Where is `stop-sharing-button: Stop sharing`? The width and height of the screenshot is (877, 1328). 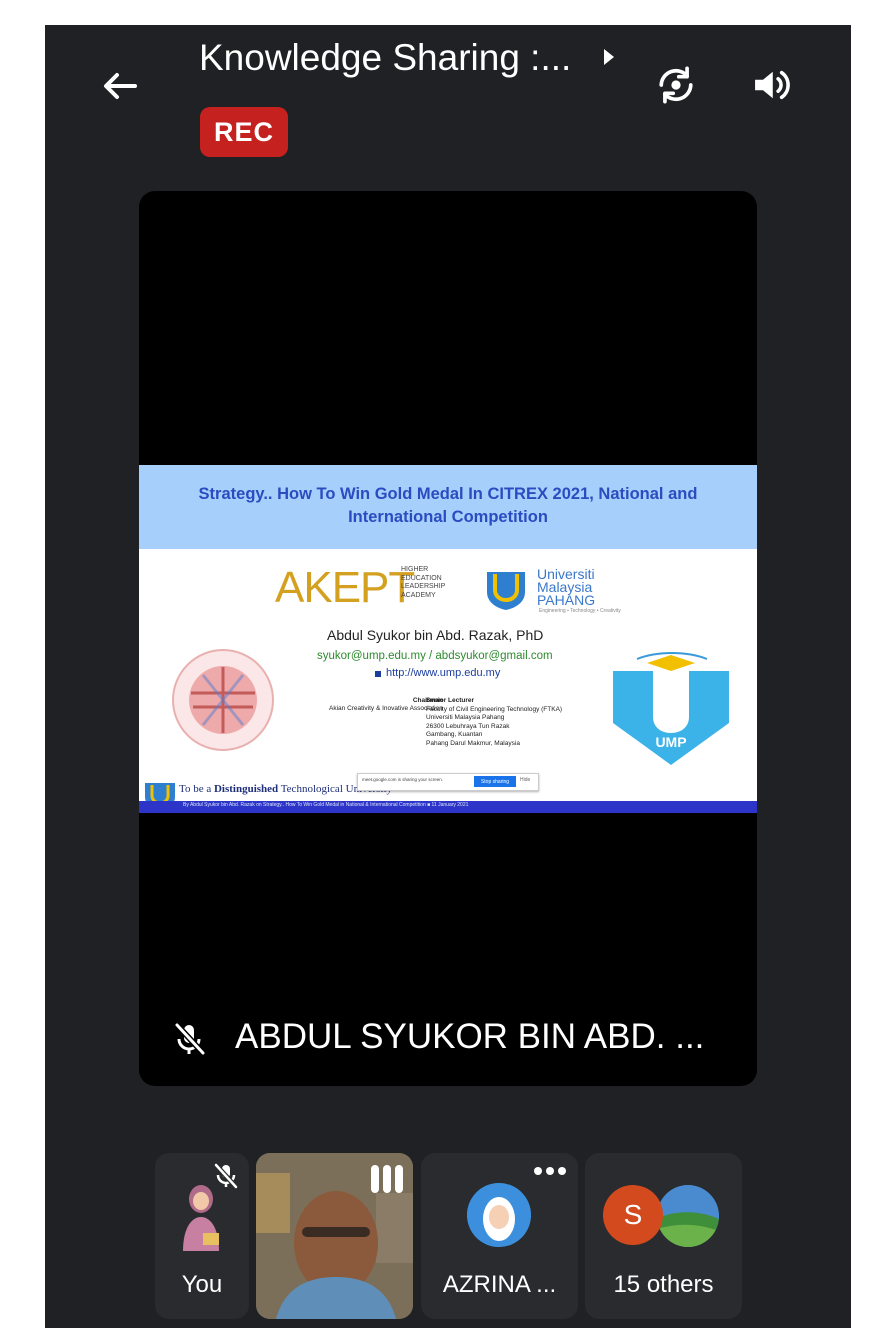
stop-sharing-button: Stop sharing is located at coordinates (495, 781).